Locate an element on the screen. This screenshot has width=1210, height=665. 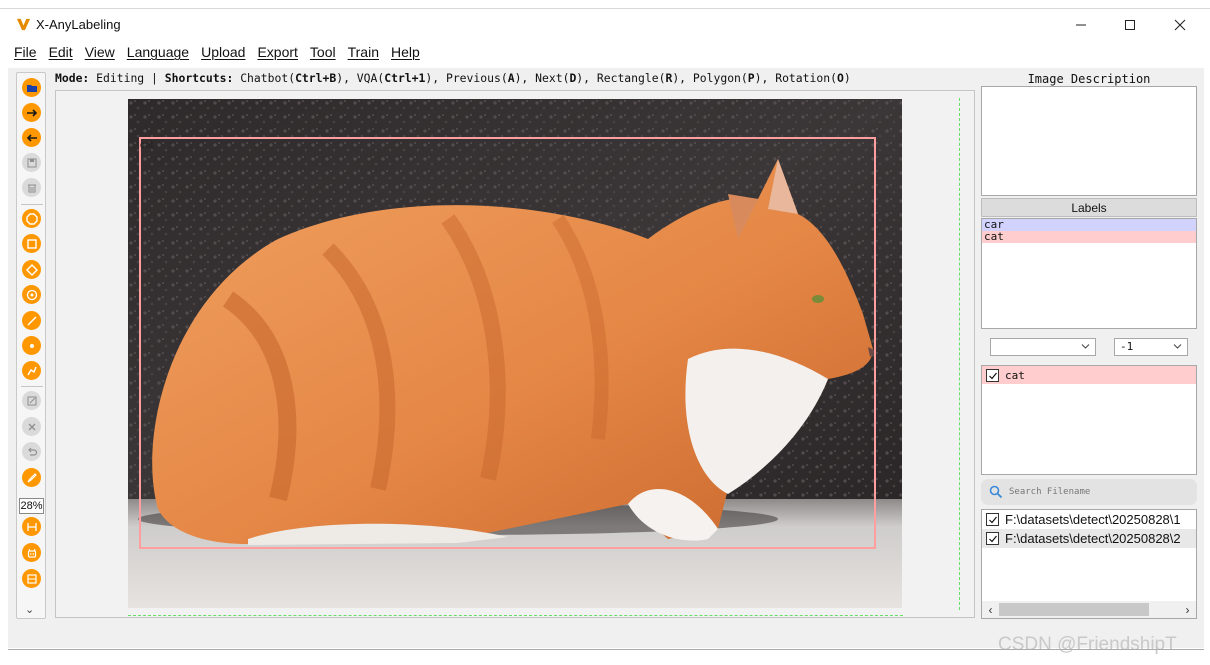
line-icon is located at coordinates (31, 320).